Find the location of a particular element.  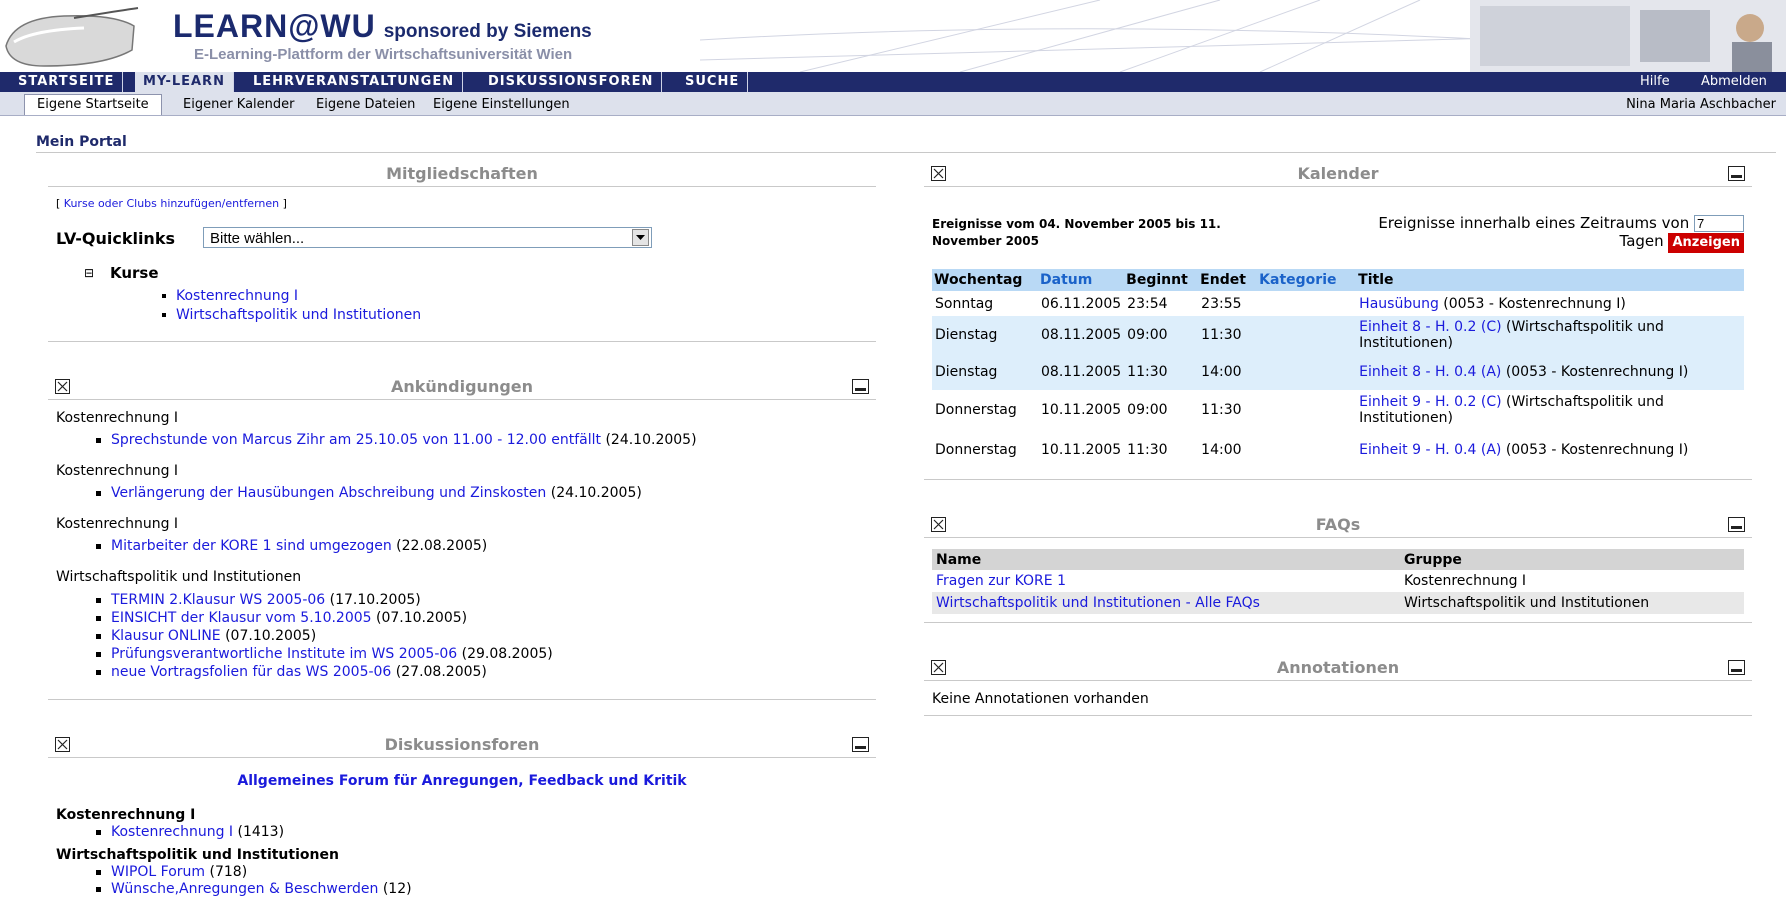

announcement-date: (24.10.2005) is located at coordinates (651, 440).